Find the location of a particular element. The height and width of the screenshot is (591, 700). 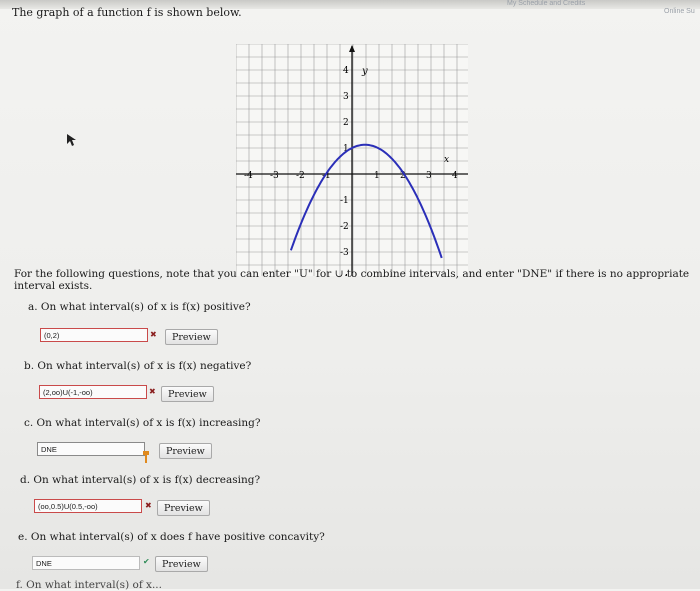

y-tick-label: 4 is located at coordinates (346, 71).